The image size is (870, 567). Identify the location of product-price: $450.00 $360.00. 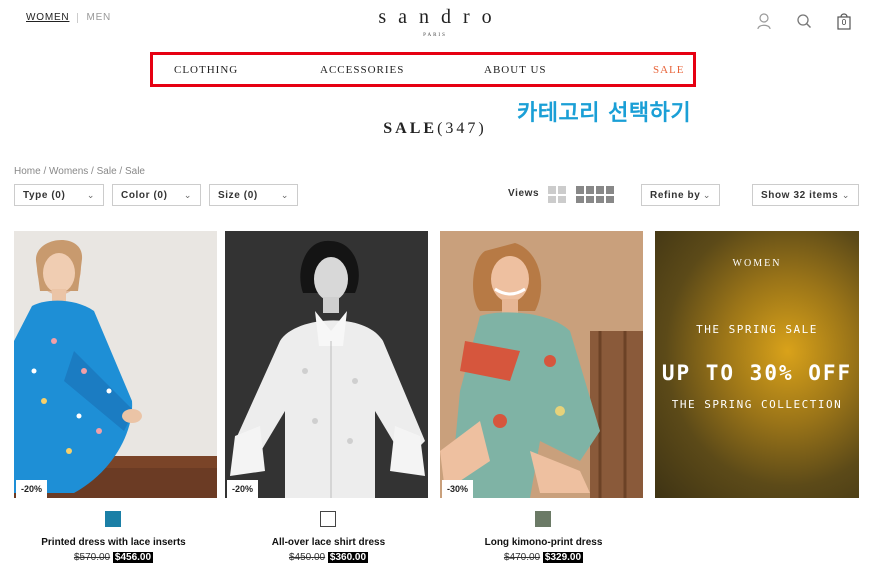
(328, 557).